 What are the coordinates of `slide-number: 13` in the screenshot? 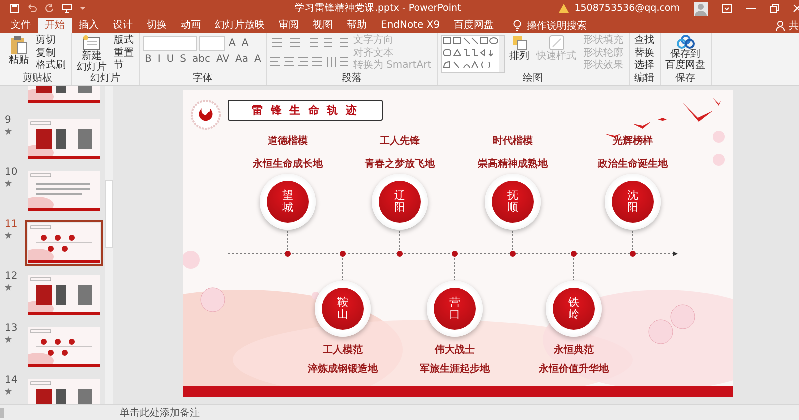 It's located at (11, 329).